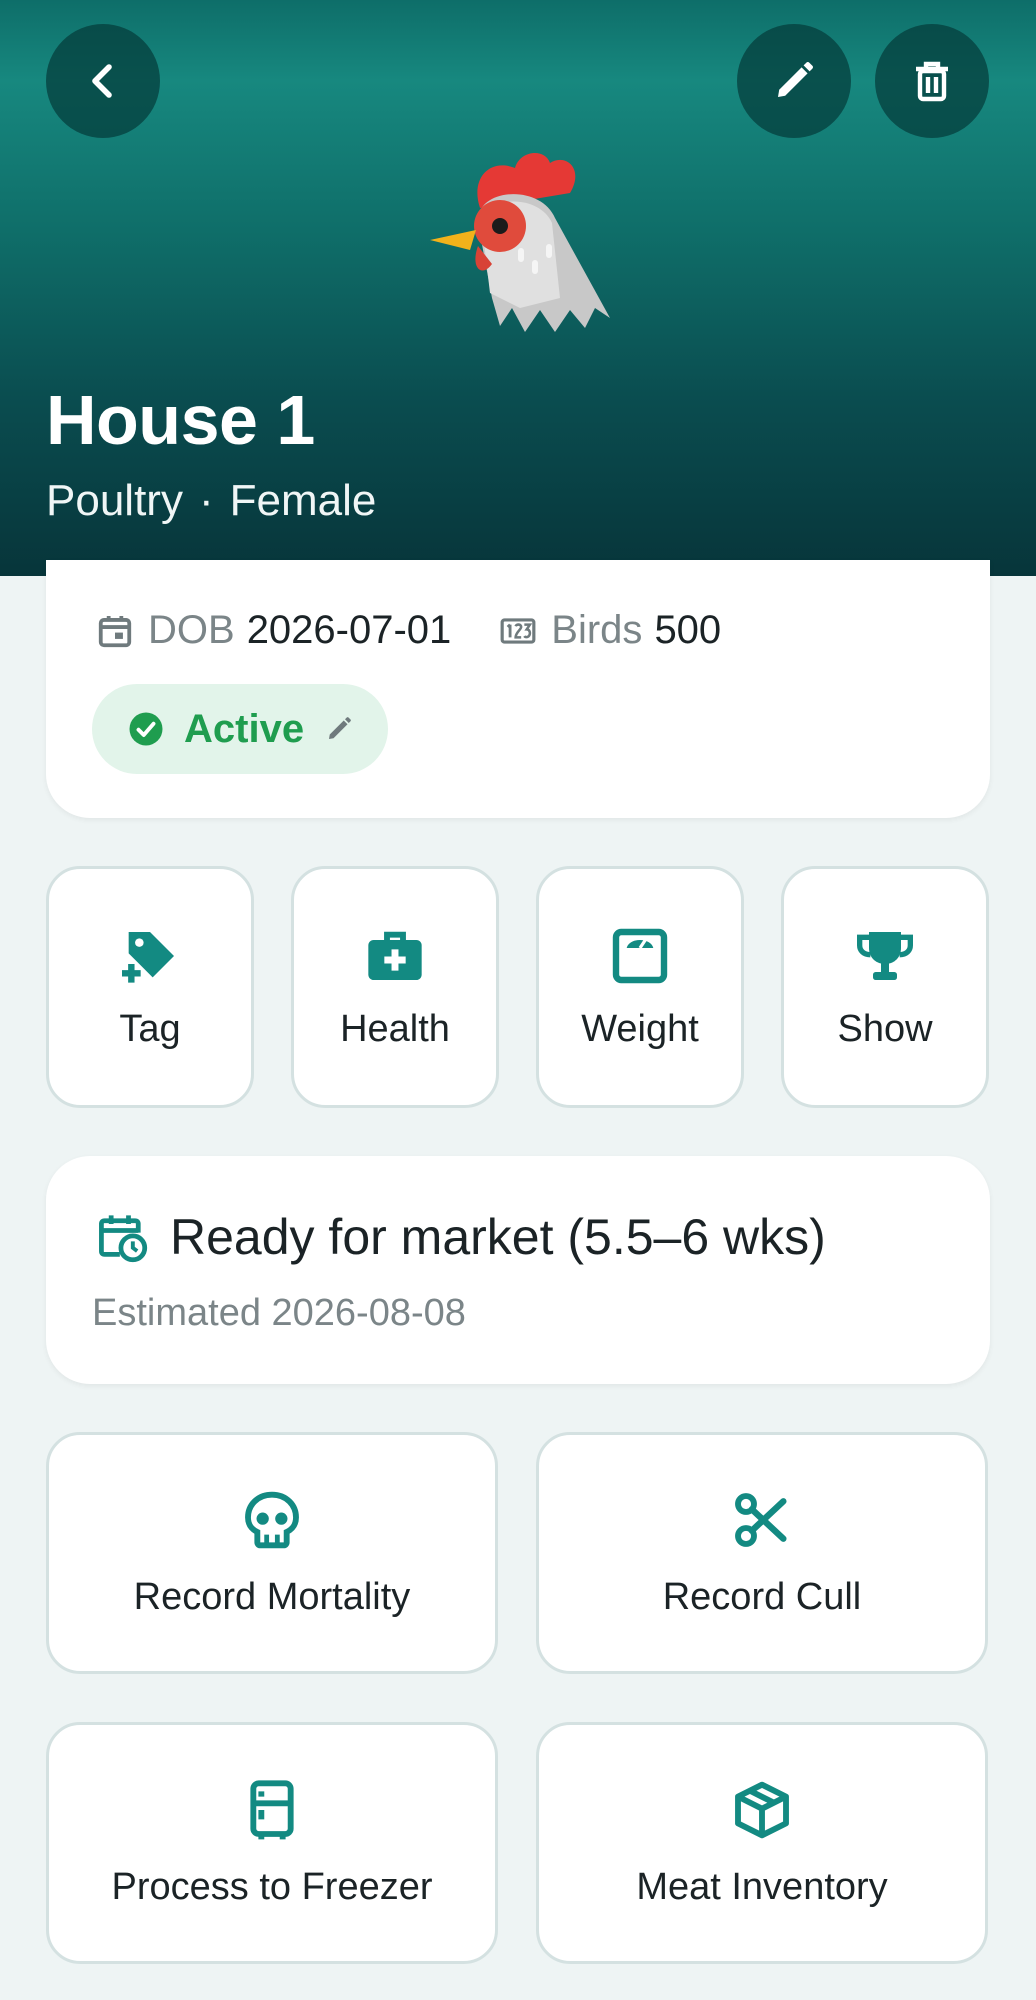  I want to click on page-title: House 1, so click(180, 420).